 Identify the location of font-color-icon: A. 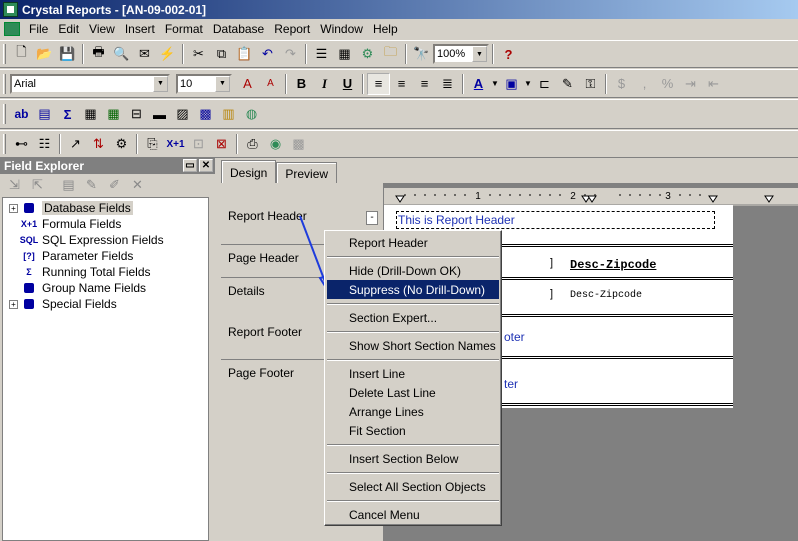
(478, 84).